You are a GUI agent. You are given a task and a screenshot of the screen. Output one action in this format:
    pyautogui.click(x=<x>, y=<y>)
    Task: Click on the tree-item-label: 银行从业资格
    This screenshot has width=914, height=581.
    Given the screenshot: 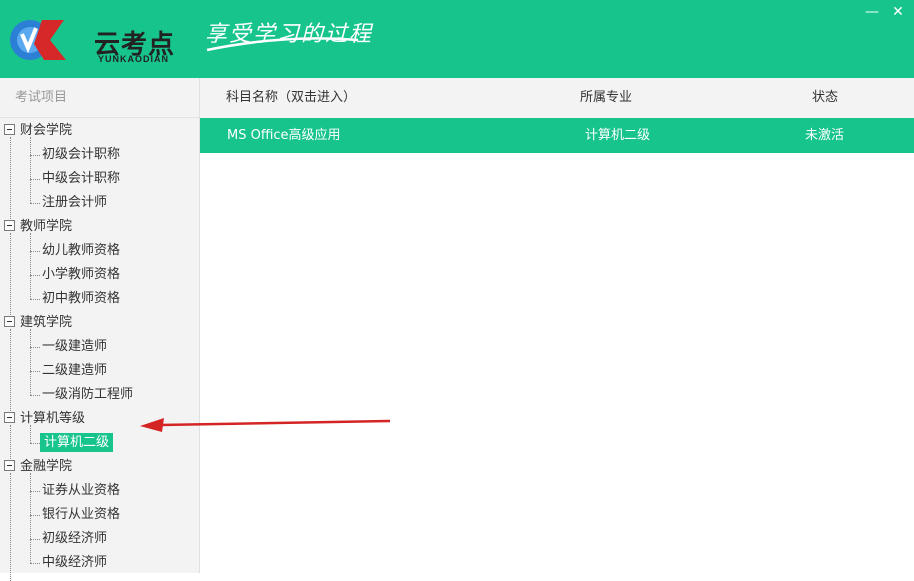 What is the action you would take?
    pyautogui.click(x=81, y=514)
    